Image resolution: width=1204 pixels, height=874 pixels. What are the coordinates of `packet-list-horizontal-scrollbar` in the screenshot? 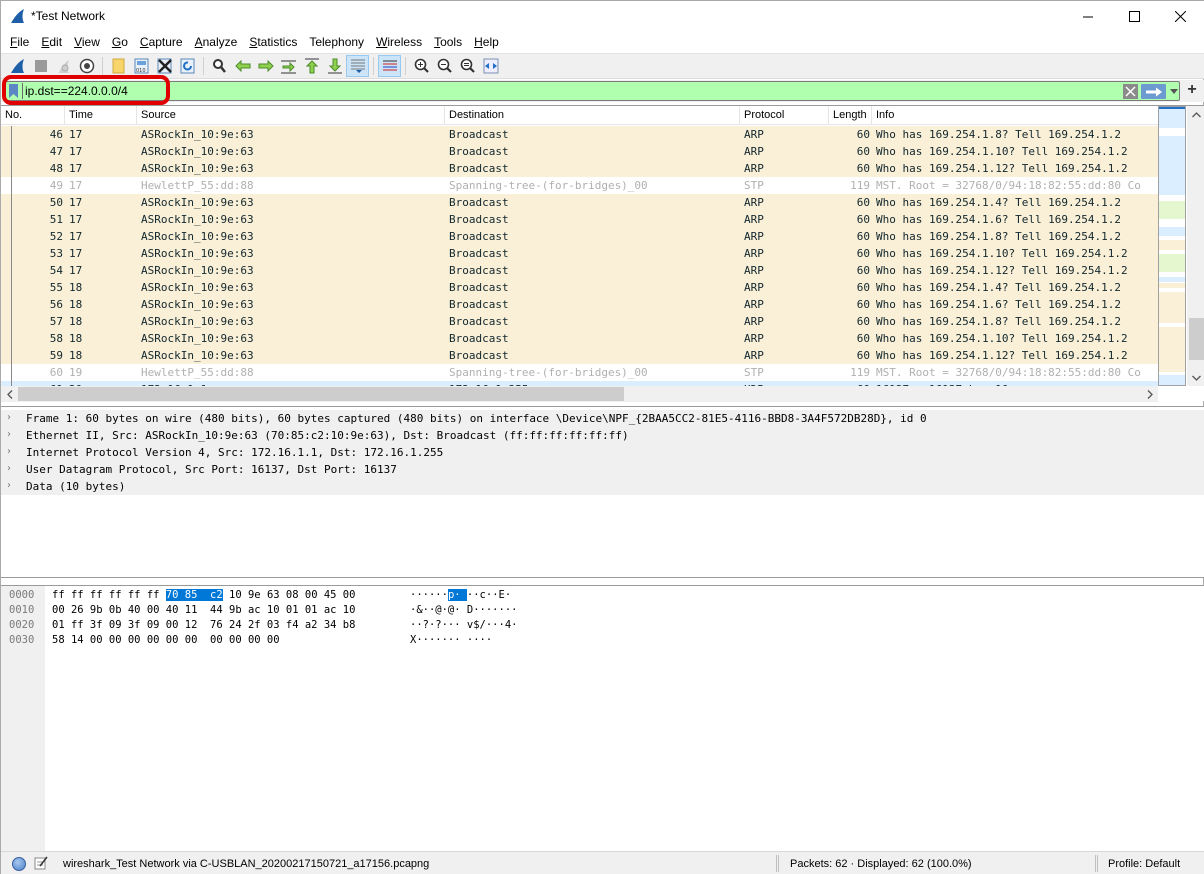 It's located at (579, 394).